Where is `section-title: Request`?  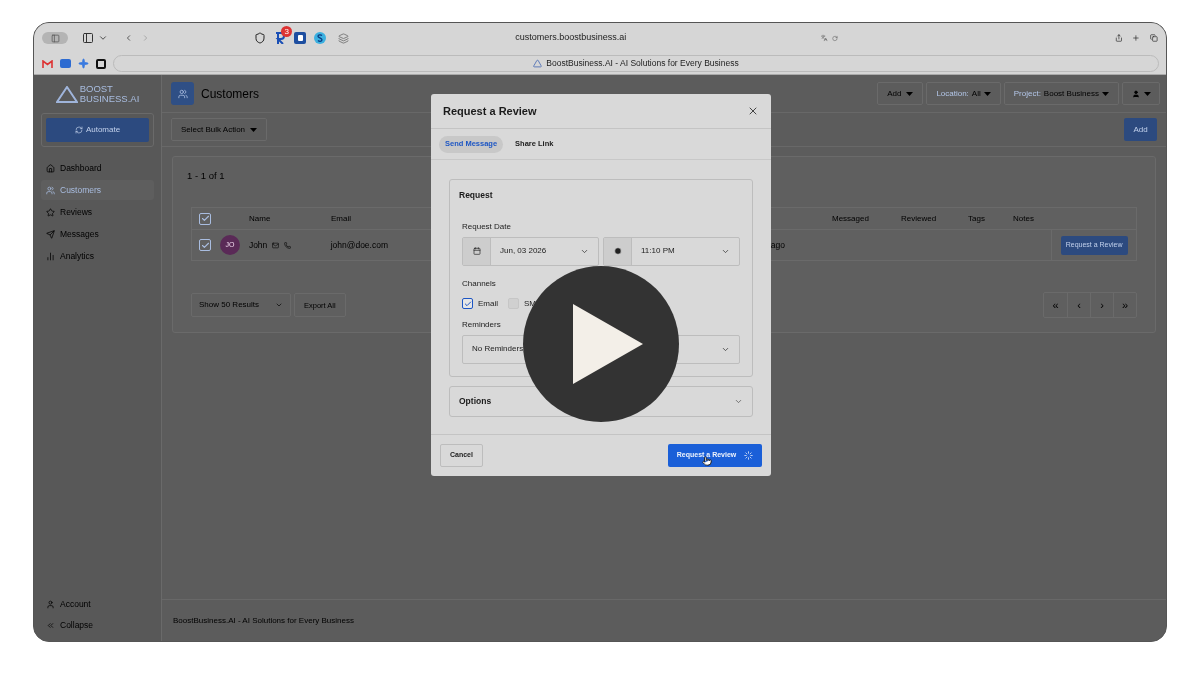 section-title: Request is located at coordinates (476, 195).